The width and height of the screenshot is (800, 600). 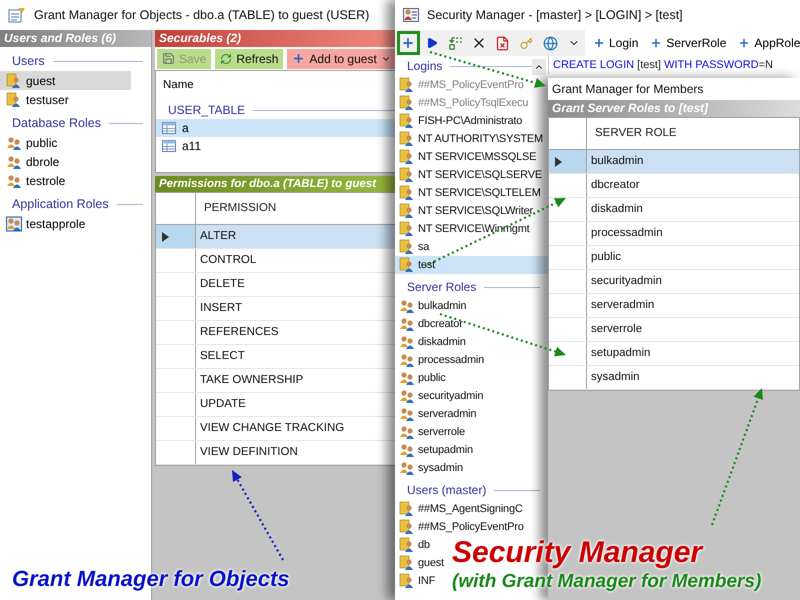 What do you see at coordinates (693, 133) in the screenshot?
I see `column-header: SERVER ROLE` at bounding box center [693, 133].